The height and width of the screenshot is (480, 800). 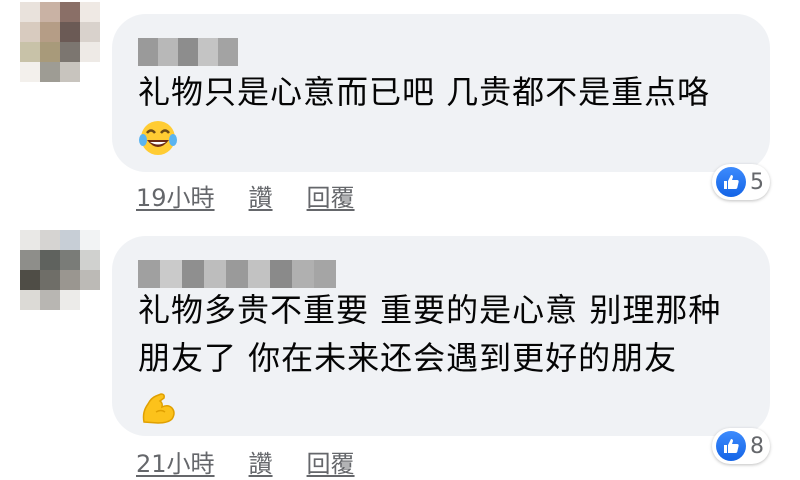 What do you see at coordinates (245, 461) in the screenshot?
I see `comment-actions: 21小時 讚 回覆` at bounding box center [245, 461].